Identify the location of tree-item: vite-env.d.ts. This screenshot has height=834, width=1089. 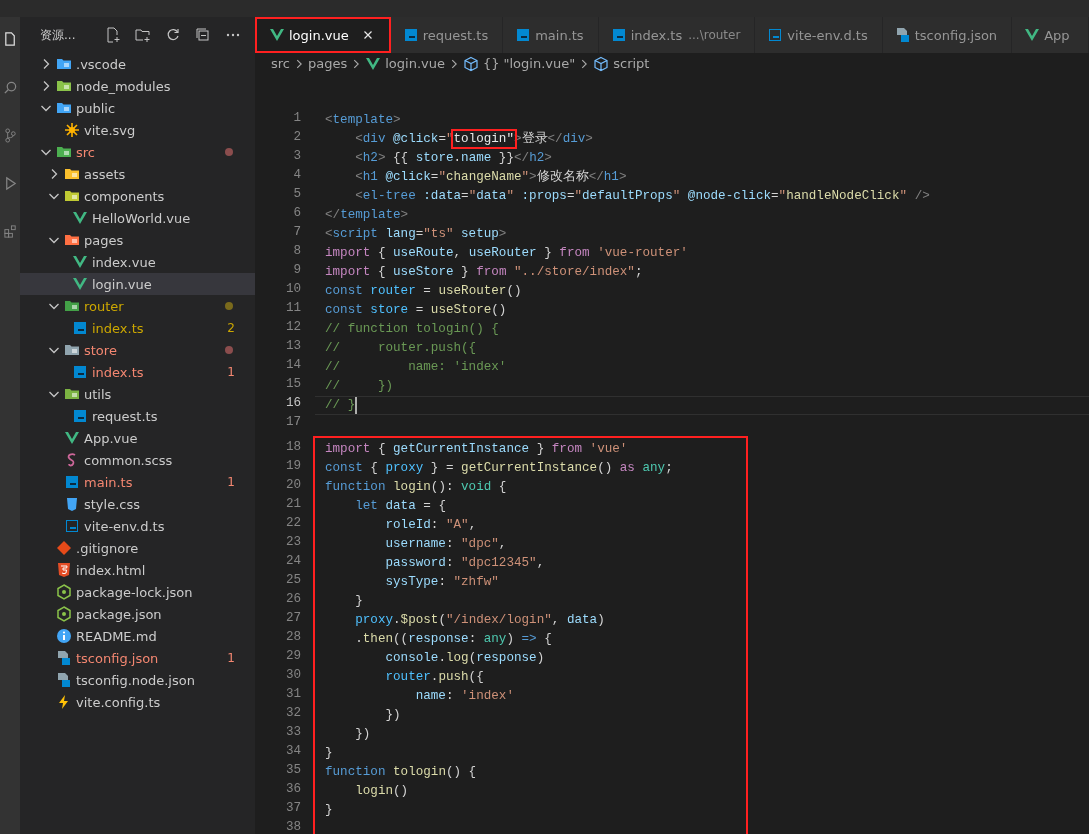
(137, 526).